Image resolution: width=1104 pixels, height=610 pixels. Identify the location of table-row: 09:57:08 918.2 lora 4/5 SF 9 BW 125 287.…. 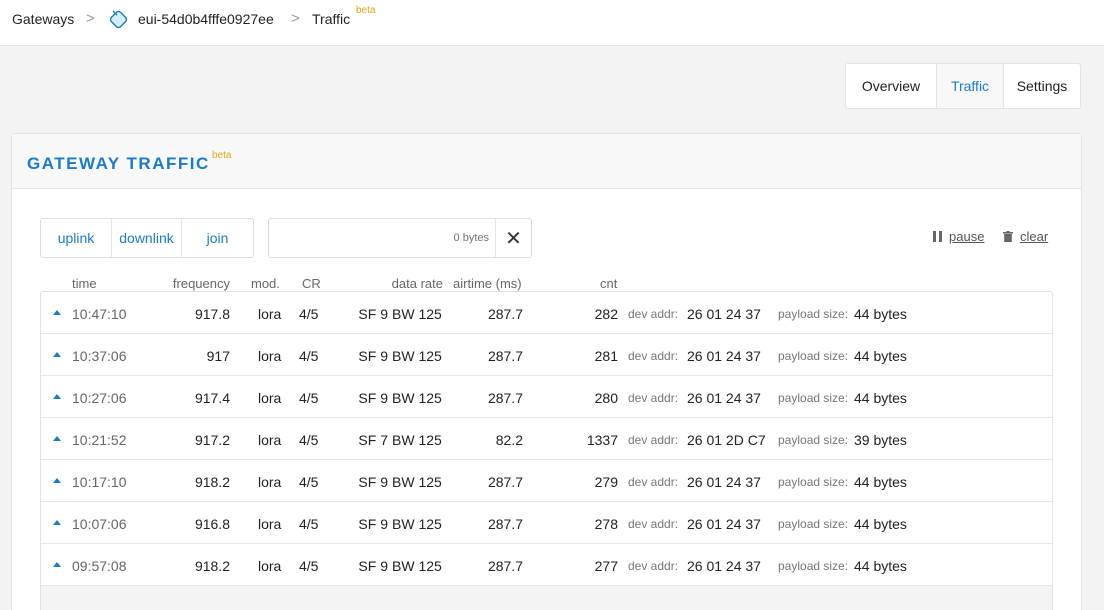
(546, 565).